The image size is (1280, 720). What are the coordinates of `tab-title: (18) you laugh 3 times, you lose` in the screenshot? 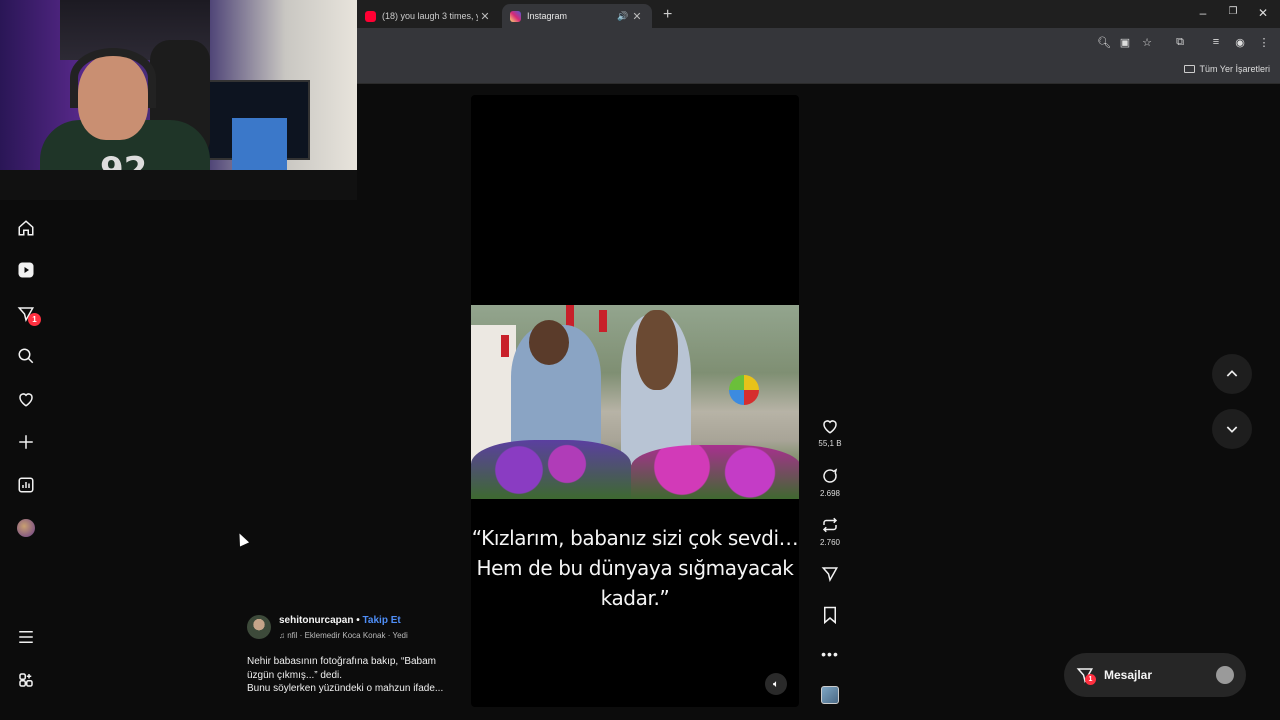 It's located at (430, 16).